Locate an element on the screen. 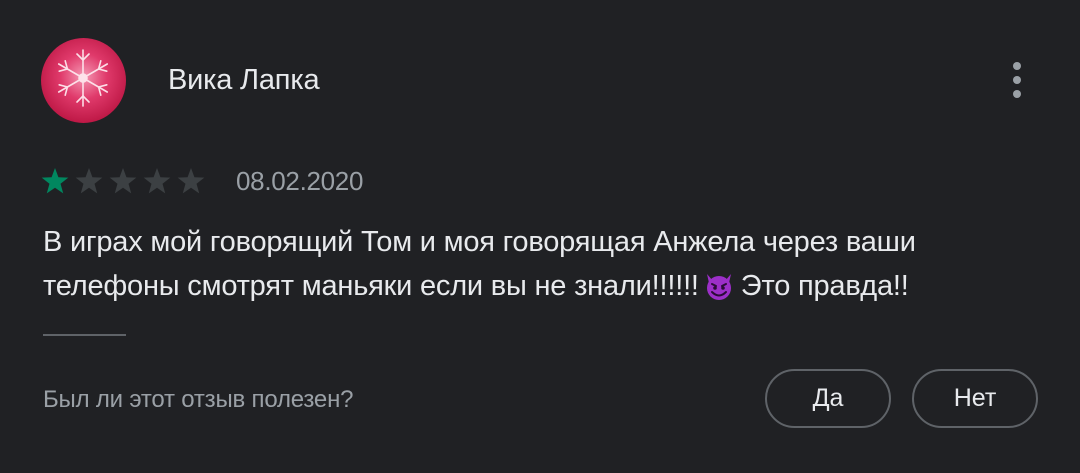 The image size is (1080, 473). helpful-question: Был ли этот отзыв полезен? is located at coordinates (198, 399).